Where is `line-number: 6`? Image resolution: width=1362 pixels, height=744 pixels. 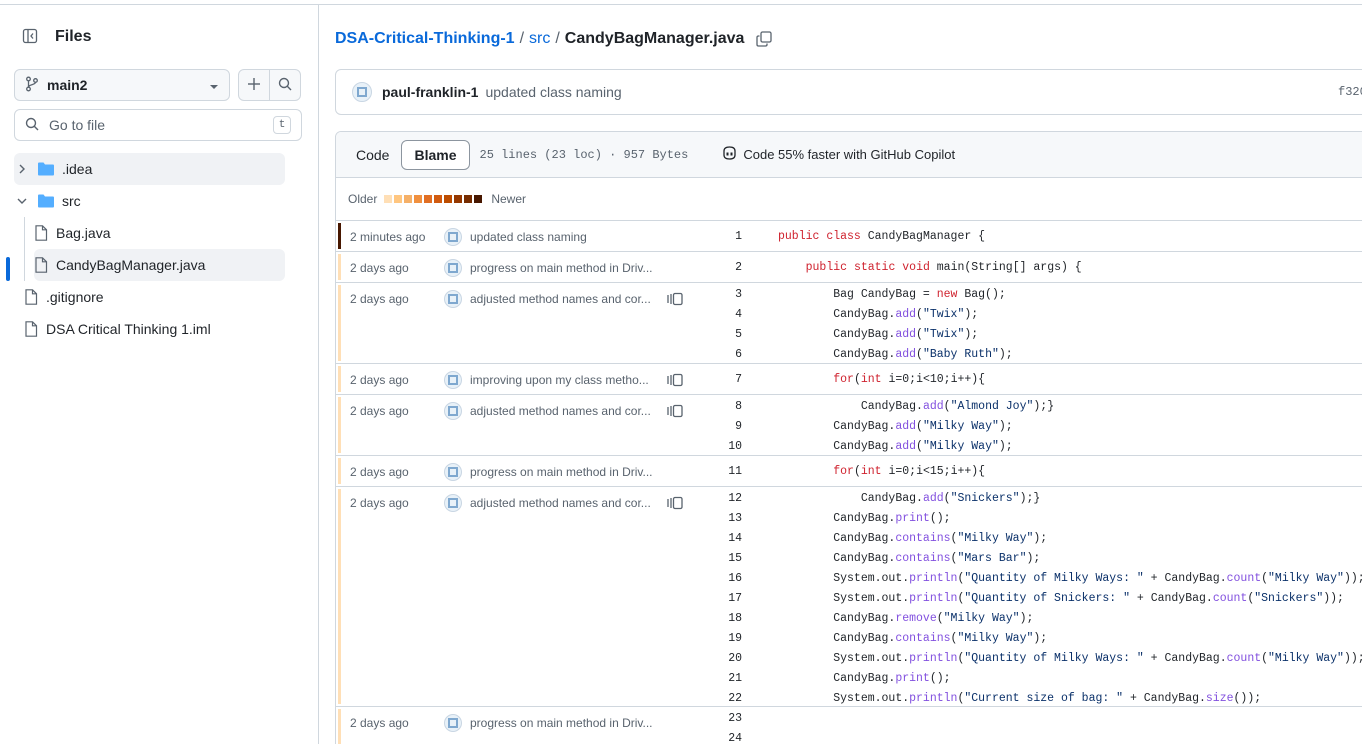
line-number: 6 is located at coordinates (724, 354).